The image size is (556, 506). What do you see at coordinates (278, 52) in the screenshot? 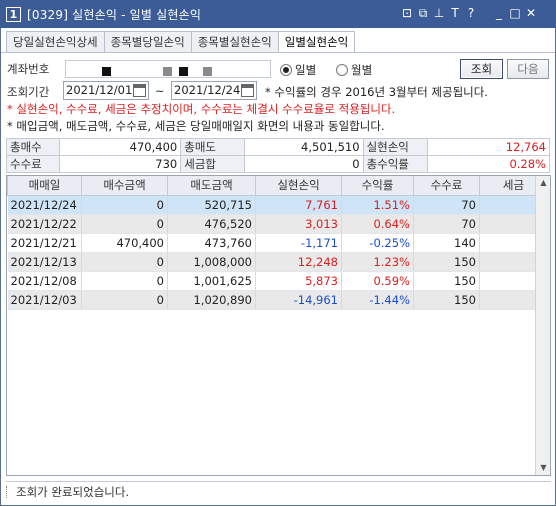
I see `tab-divider` at bounding box center [278, 52].